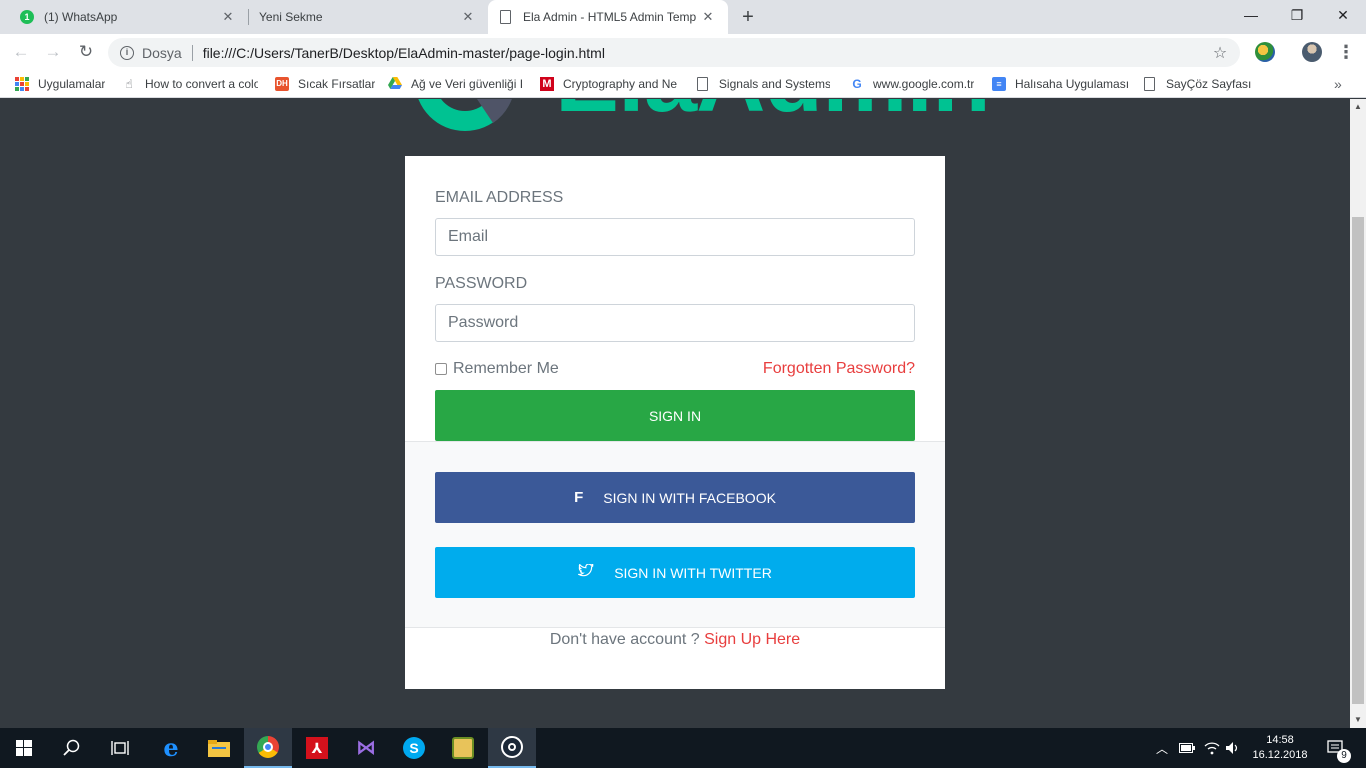 Image resolution: width=1366 pixels, height=768 pixels. Describe the element at coordinates (1297, 15) in the screenshot. I see `maximize-button: ❐` at that location.